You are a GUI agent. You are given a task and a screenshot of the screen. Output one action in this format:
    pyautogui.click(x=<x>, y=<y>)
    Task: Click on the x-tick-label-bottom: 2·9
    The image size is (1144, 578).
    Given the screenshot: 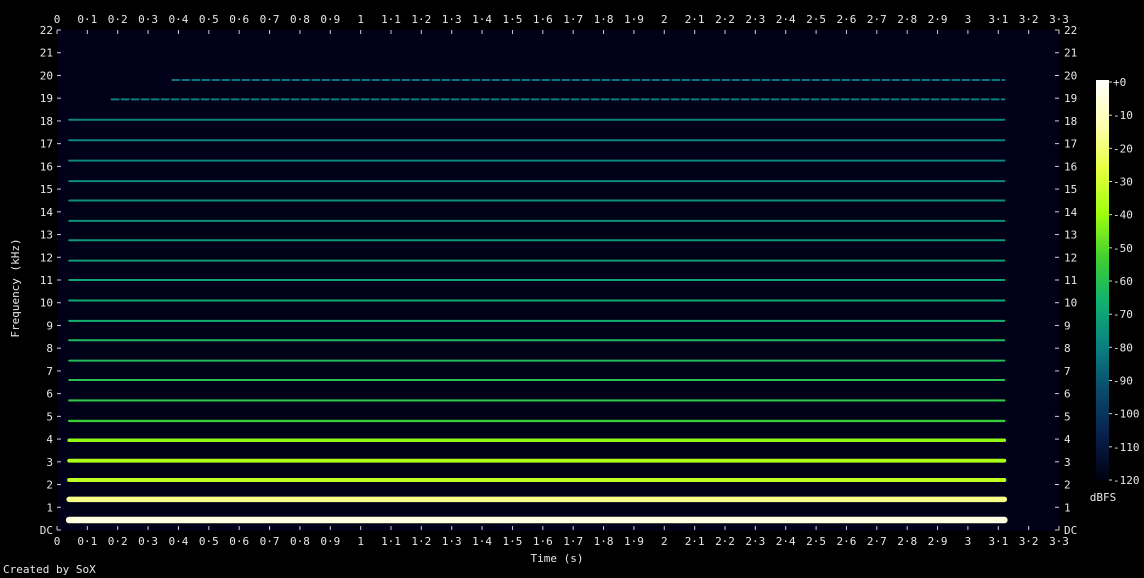 What is the action you would take?
    pyautogui.click(x=938, y=541)
    